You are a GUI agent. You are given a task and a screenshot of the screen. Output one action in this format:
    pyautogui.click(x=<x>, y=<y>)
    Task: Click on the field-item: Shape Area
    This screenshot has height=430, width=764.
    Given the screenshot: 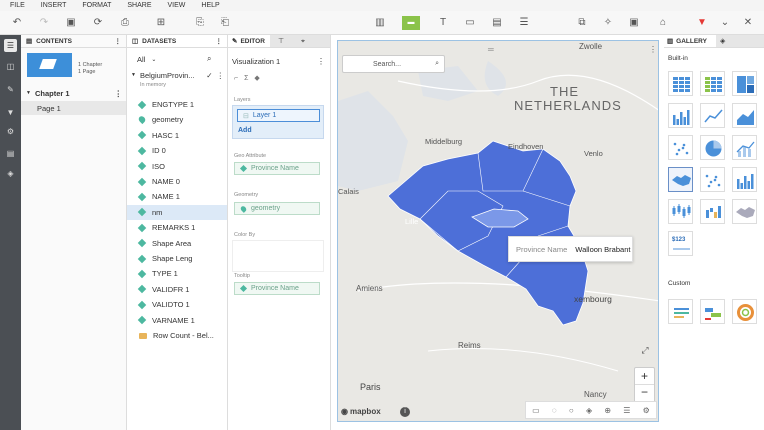 What is the action you would take?
    pyautogui.click(x=177, y=243)
    